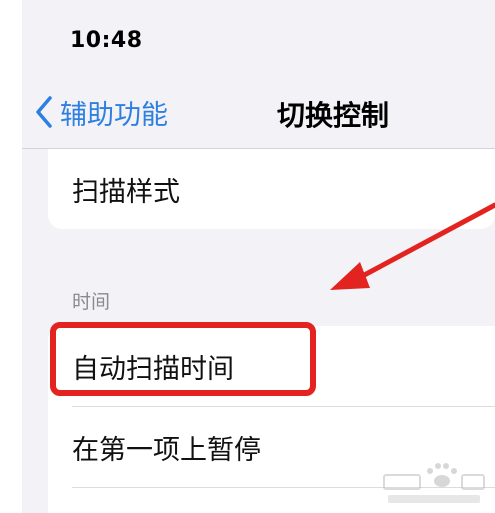  Describe the element at coordinates (412, 246) in the screenshot. I see `annotation-arrow-icon` at that location.